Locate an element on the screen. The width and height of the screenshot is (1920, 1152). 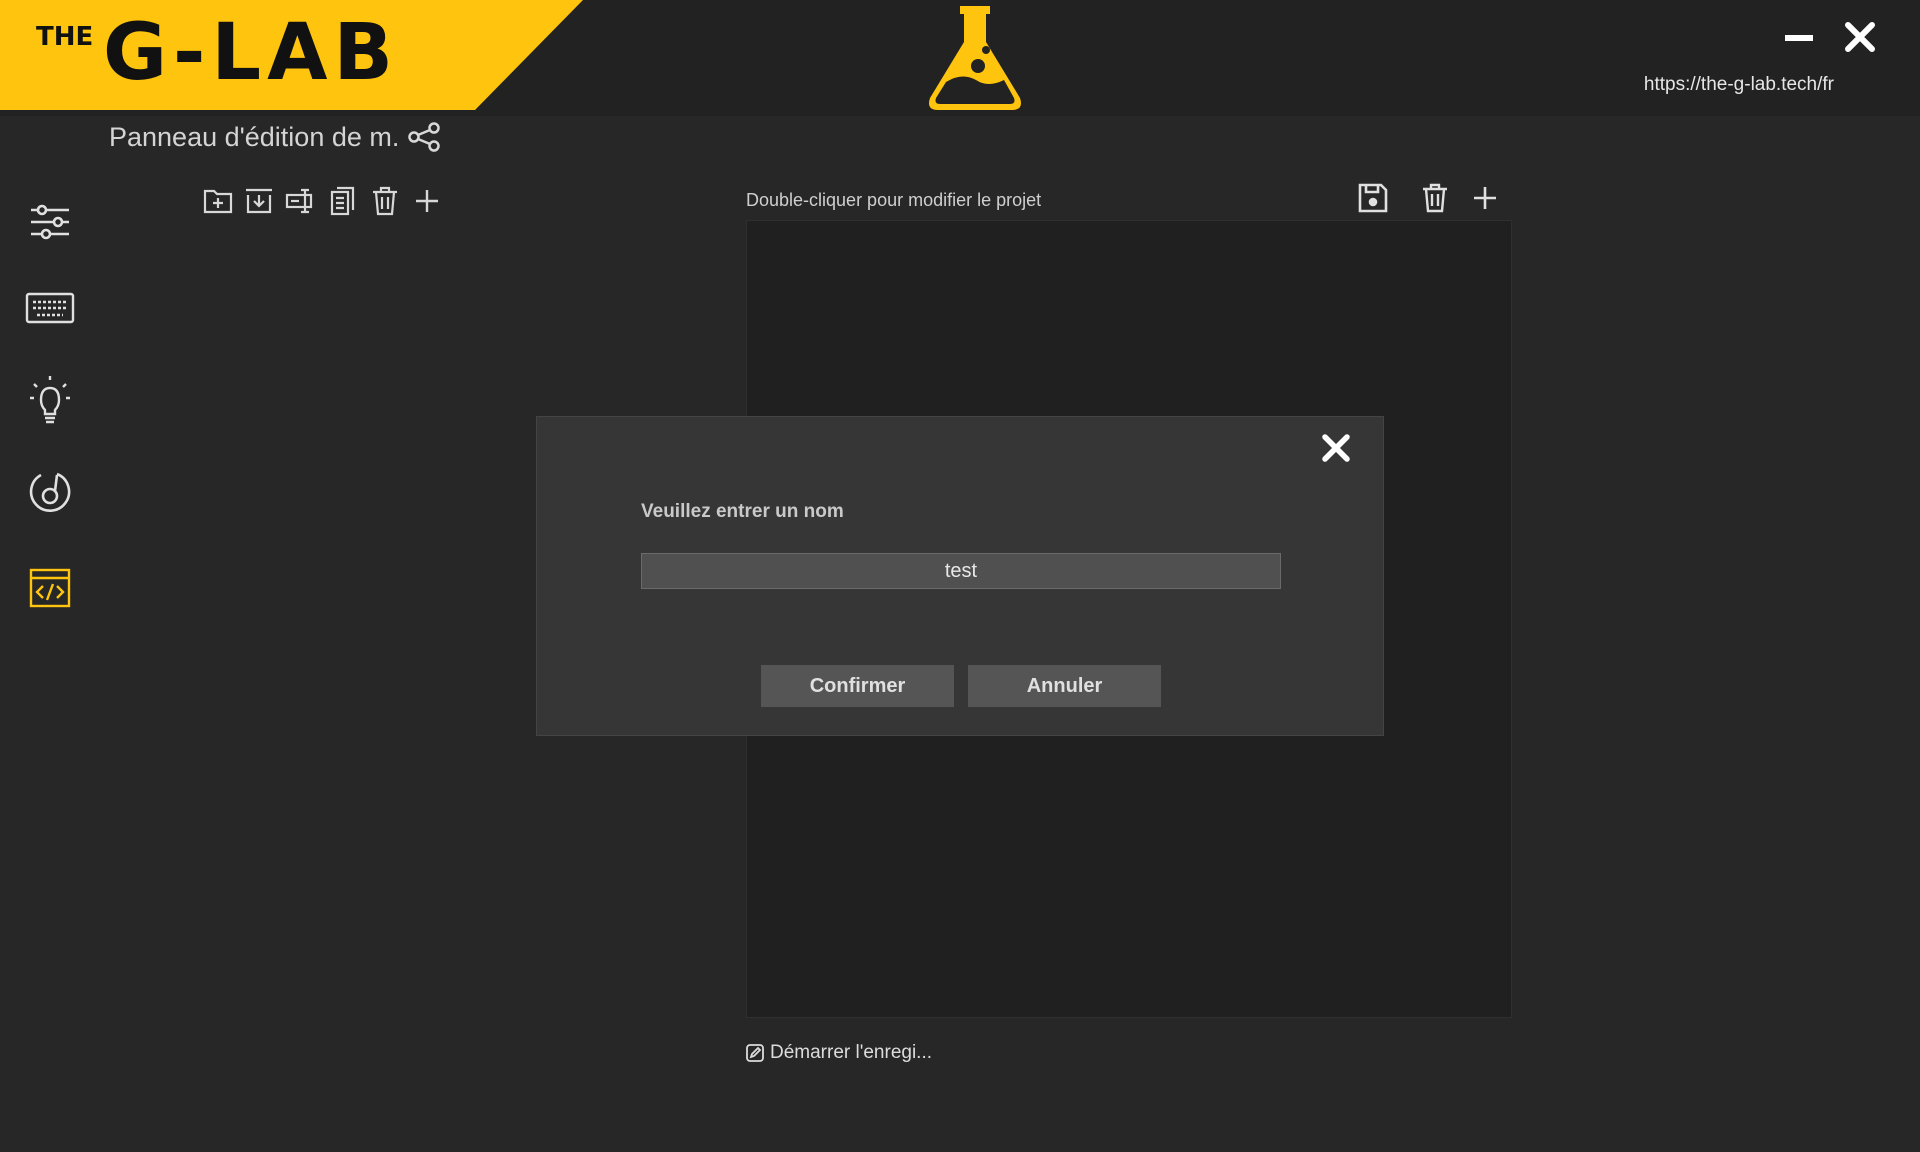
name-dialog: Veuillez entrer un nom Confirmer Annuler is located at coordinates (960, 576).